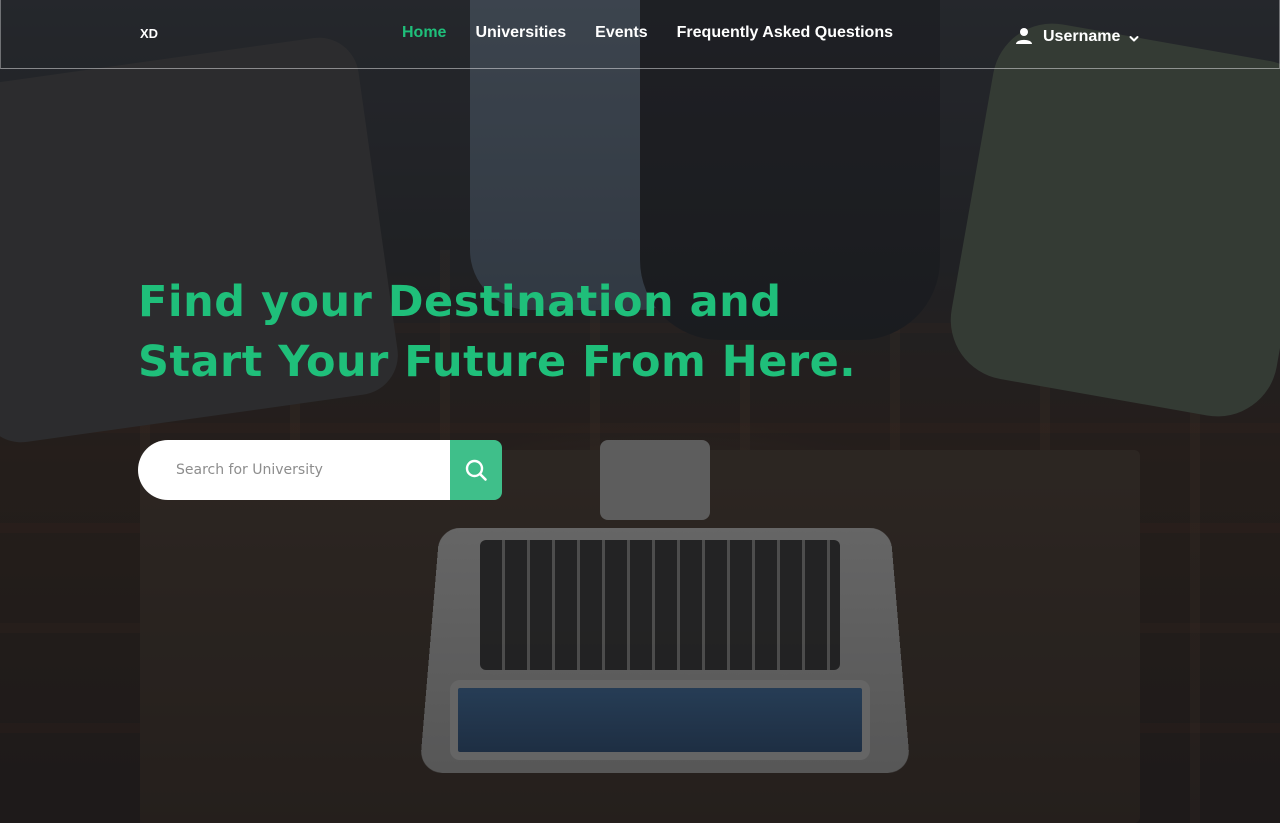 Image resolution: width=1280 pixels, height=823 pixels. What do you see at coordinates (621, 33) in the screenshot?
I see `nav-events: Events` at bounding box center [621, 33].